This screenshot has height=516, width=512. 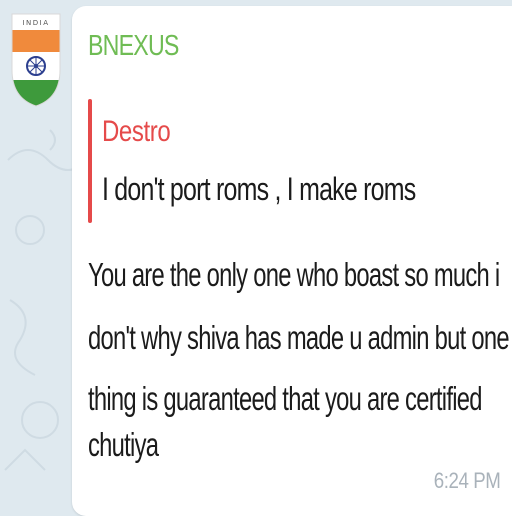 What do you see at coordinates (90, 161) in the screenshot?
I see `reply-accent-bar` at bounding box center [90, 161].